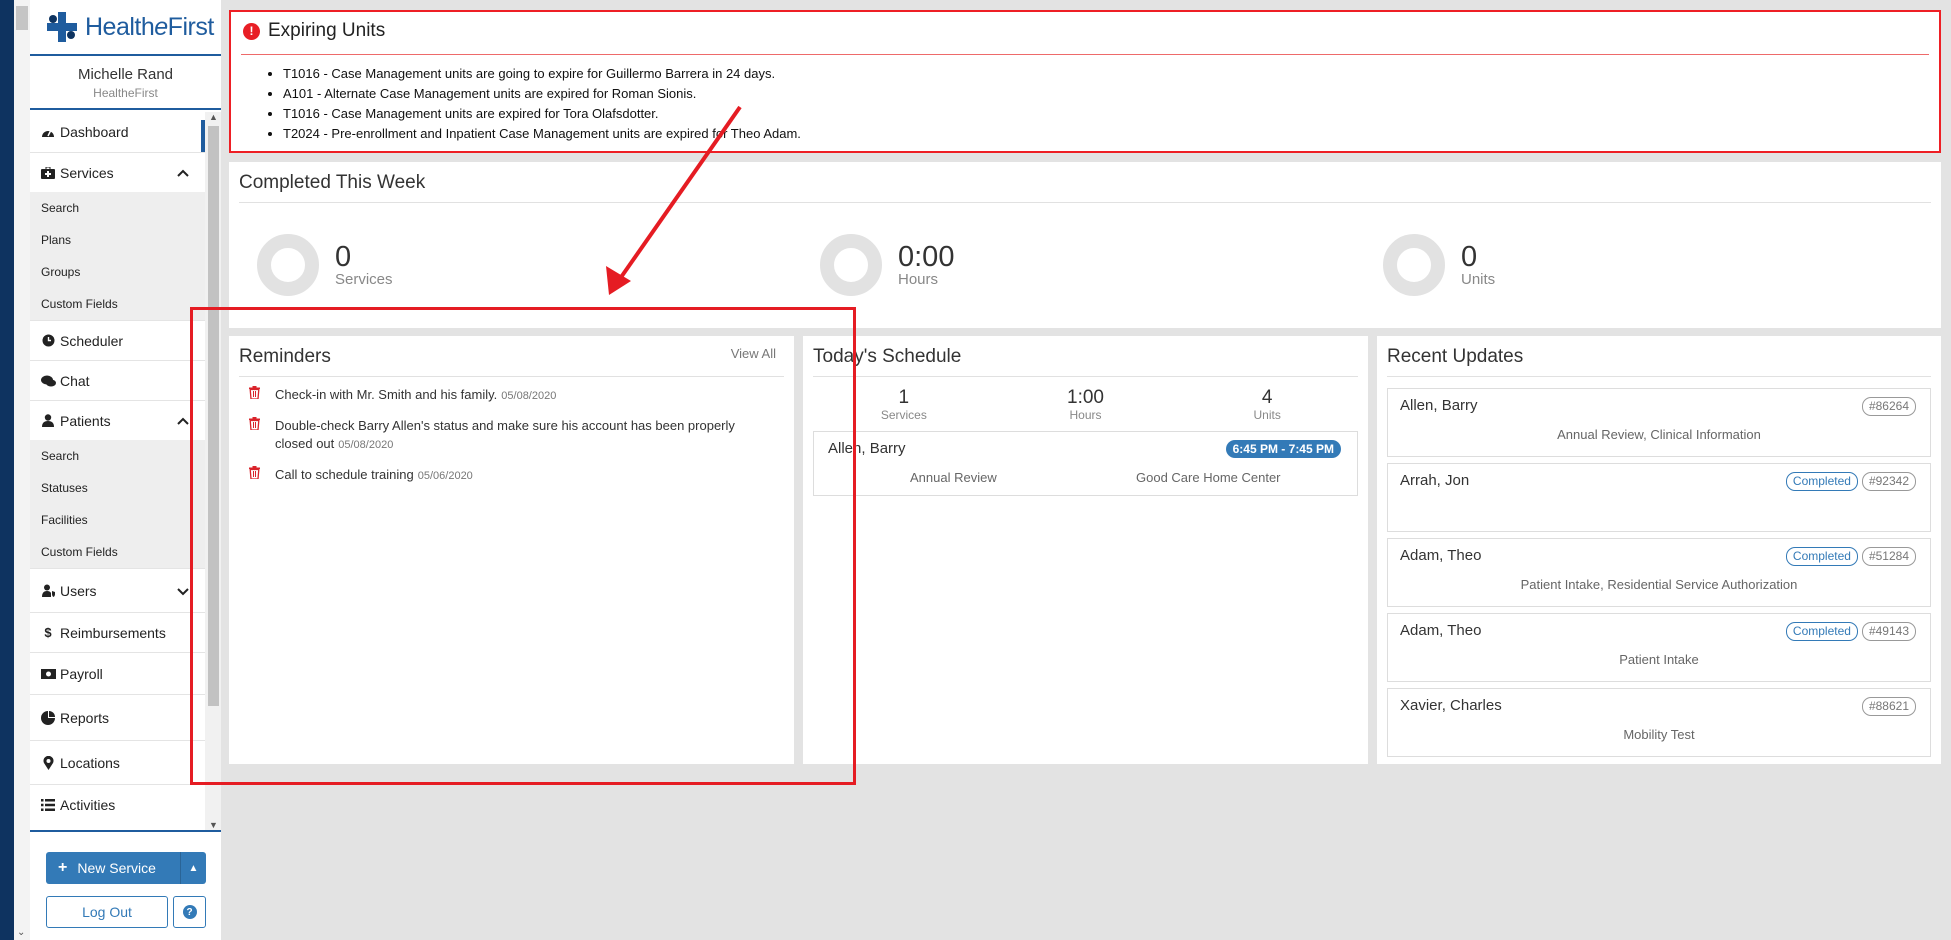 The height and width of the screenshot is (940, 1951). I want to click on page-scrollbar: ⌄, so click(22, 470).